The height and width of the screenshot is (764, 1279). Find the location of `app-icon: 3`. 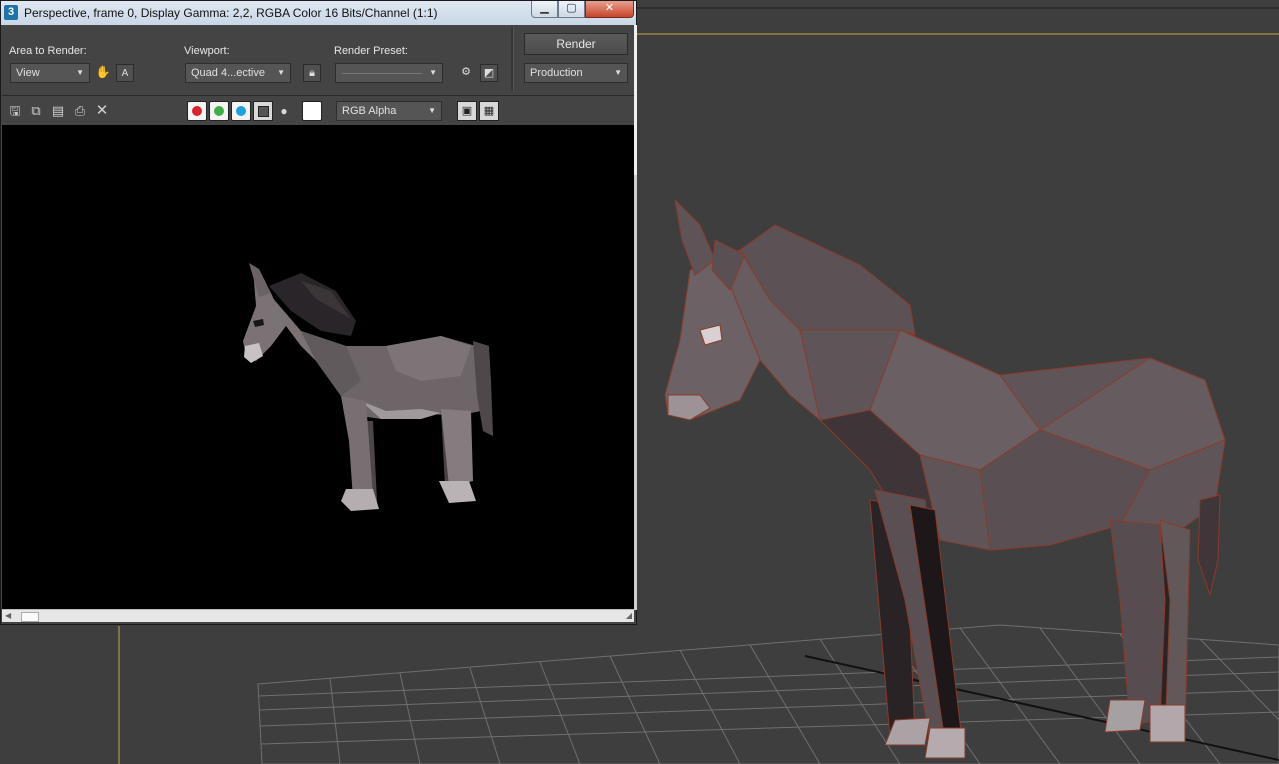

app-icon: 3 is located at coordinates (11, 12).